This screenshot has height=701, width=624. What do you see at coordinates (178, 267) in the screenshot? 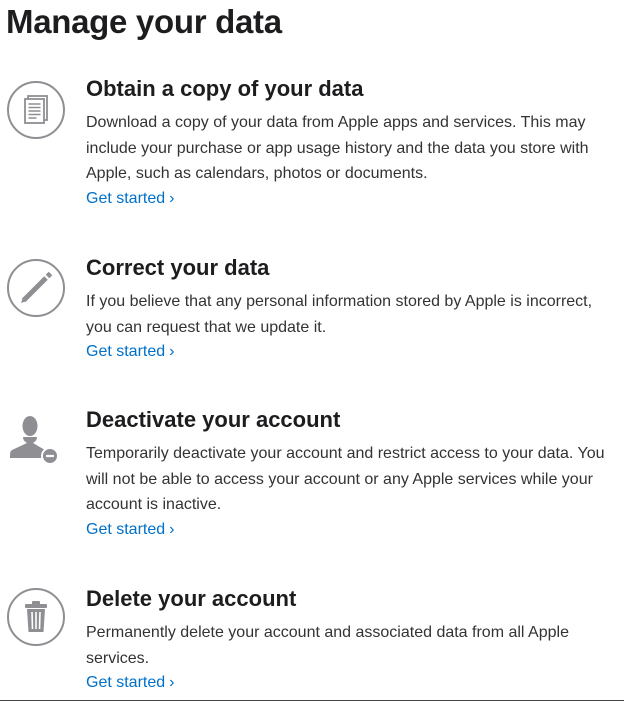
I see `section-title: Correct your data` at bounding box center [178, 267].